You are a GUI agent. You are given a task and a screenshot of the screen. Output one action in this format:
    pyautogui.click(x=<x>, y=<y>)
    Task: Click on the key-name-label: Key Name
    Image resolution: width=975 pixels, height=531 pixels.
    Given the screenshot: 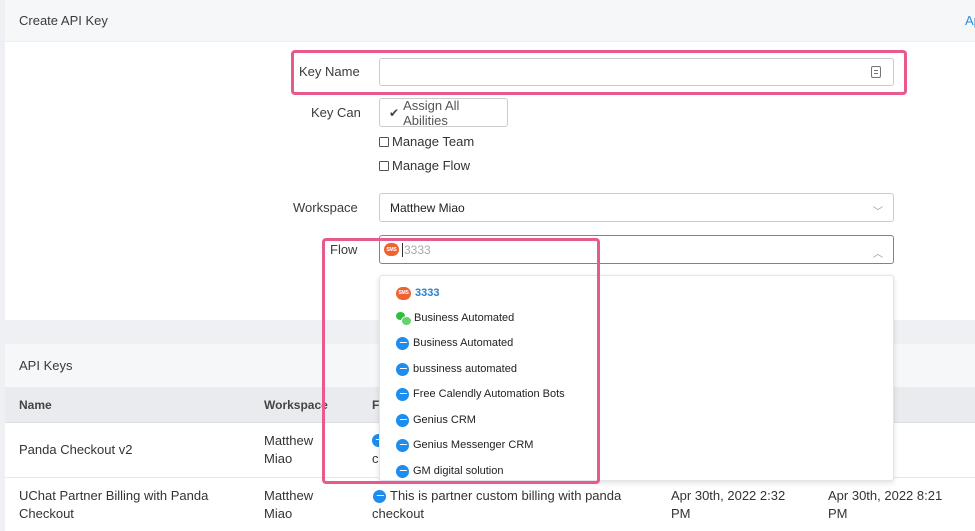 What is the action you would take?
    pyautogui.click(x=329, y=71)
    